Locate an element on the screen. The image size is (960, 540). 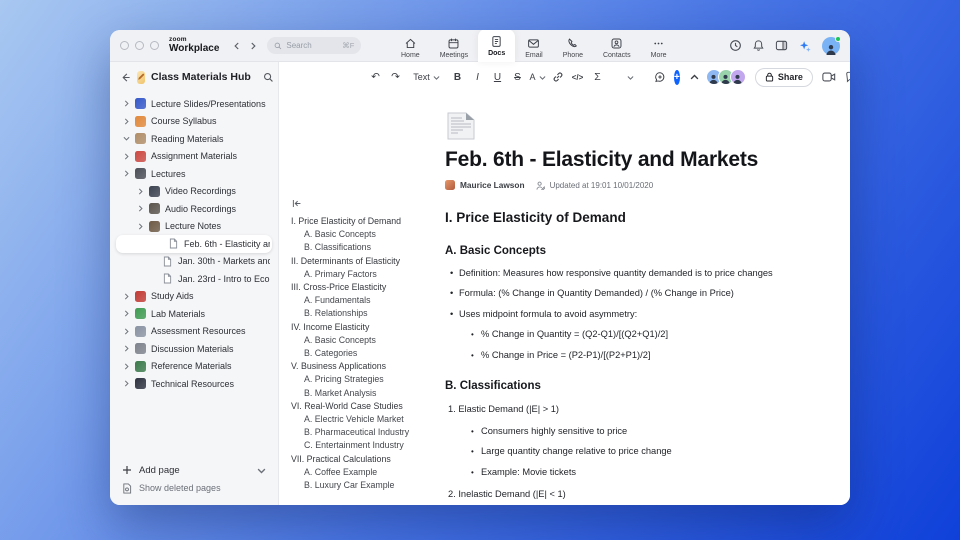
nav-forward-button is located at coordinates (253, 46).